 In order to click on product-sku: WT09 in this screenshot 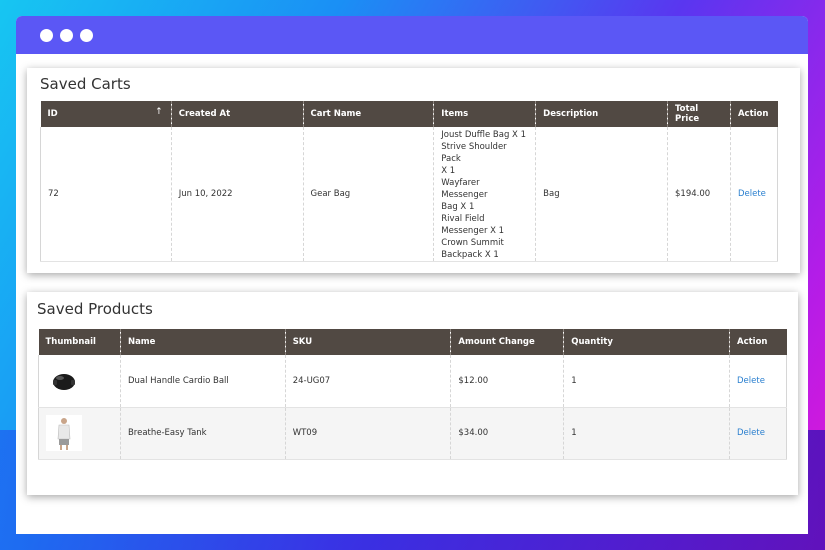, I will do `click(368, 433)`.